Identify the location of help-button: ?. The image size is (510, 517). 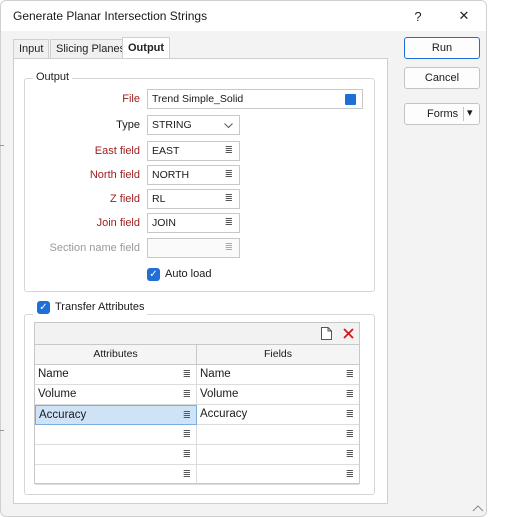
(418, 16).